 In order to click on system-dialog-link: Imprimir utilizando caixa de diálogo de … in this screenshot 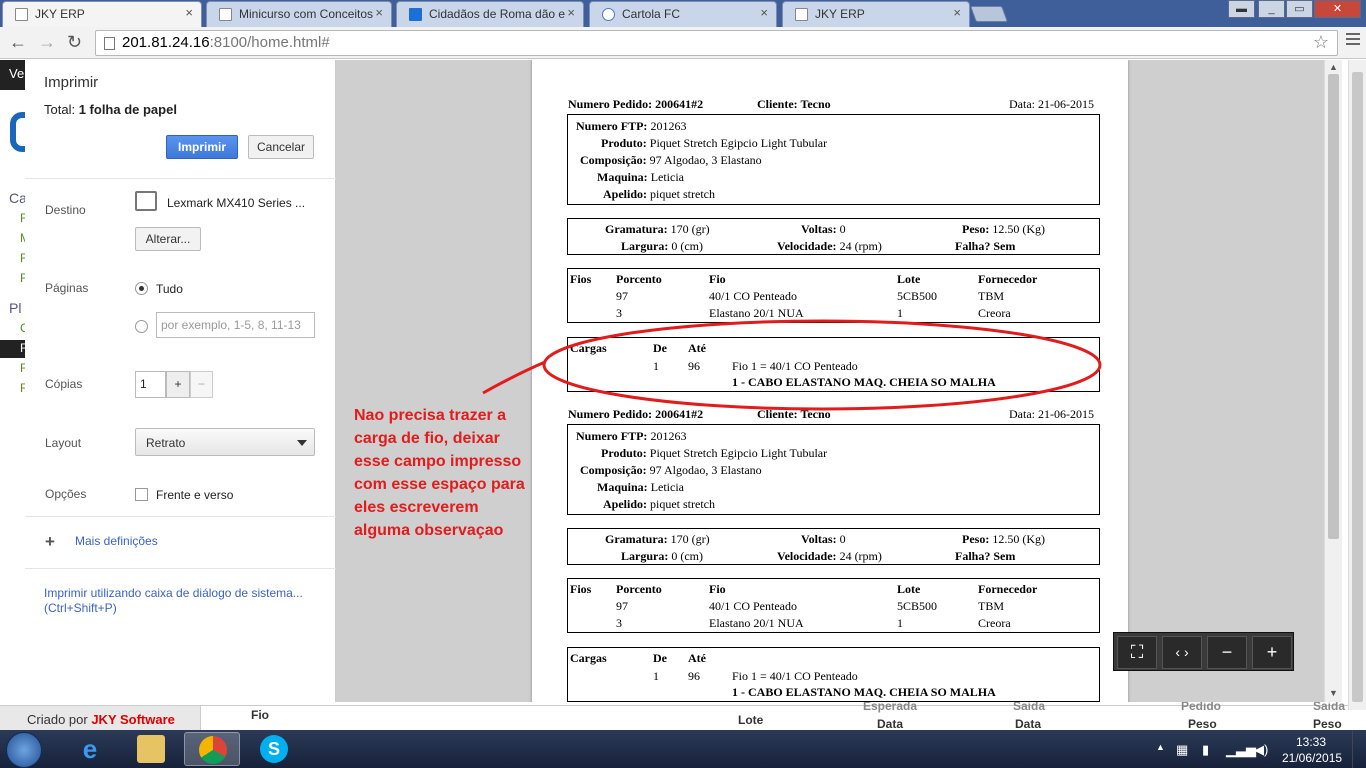, I will do `click(179, 601)`.